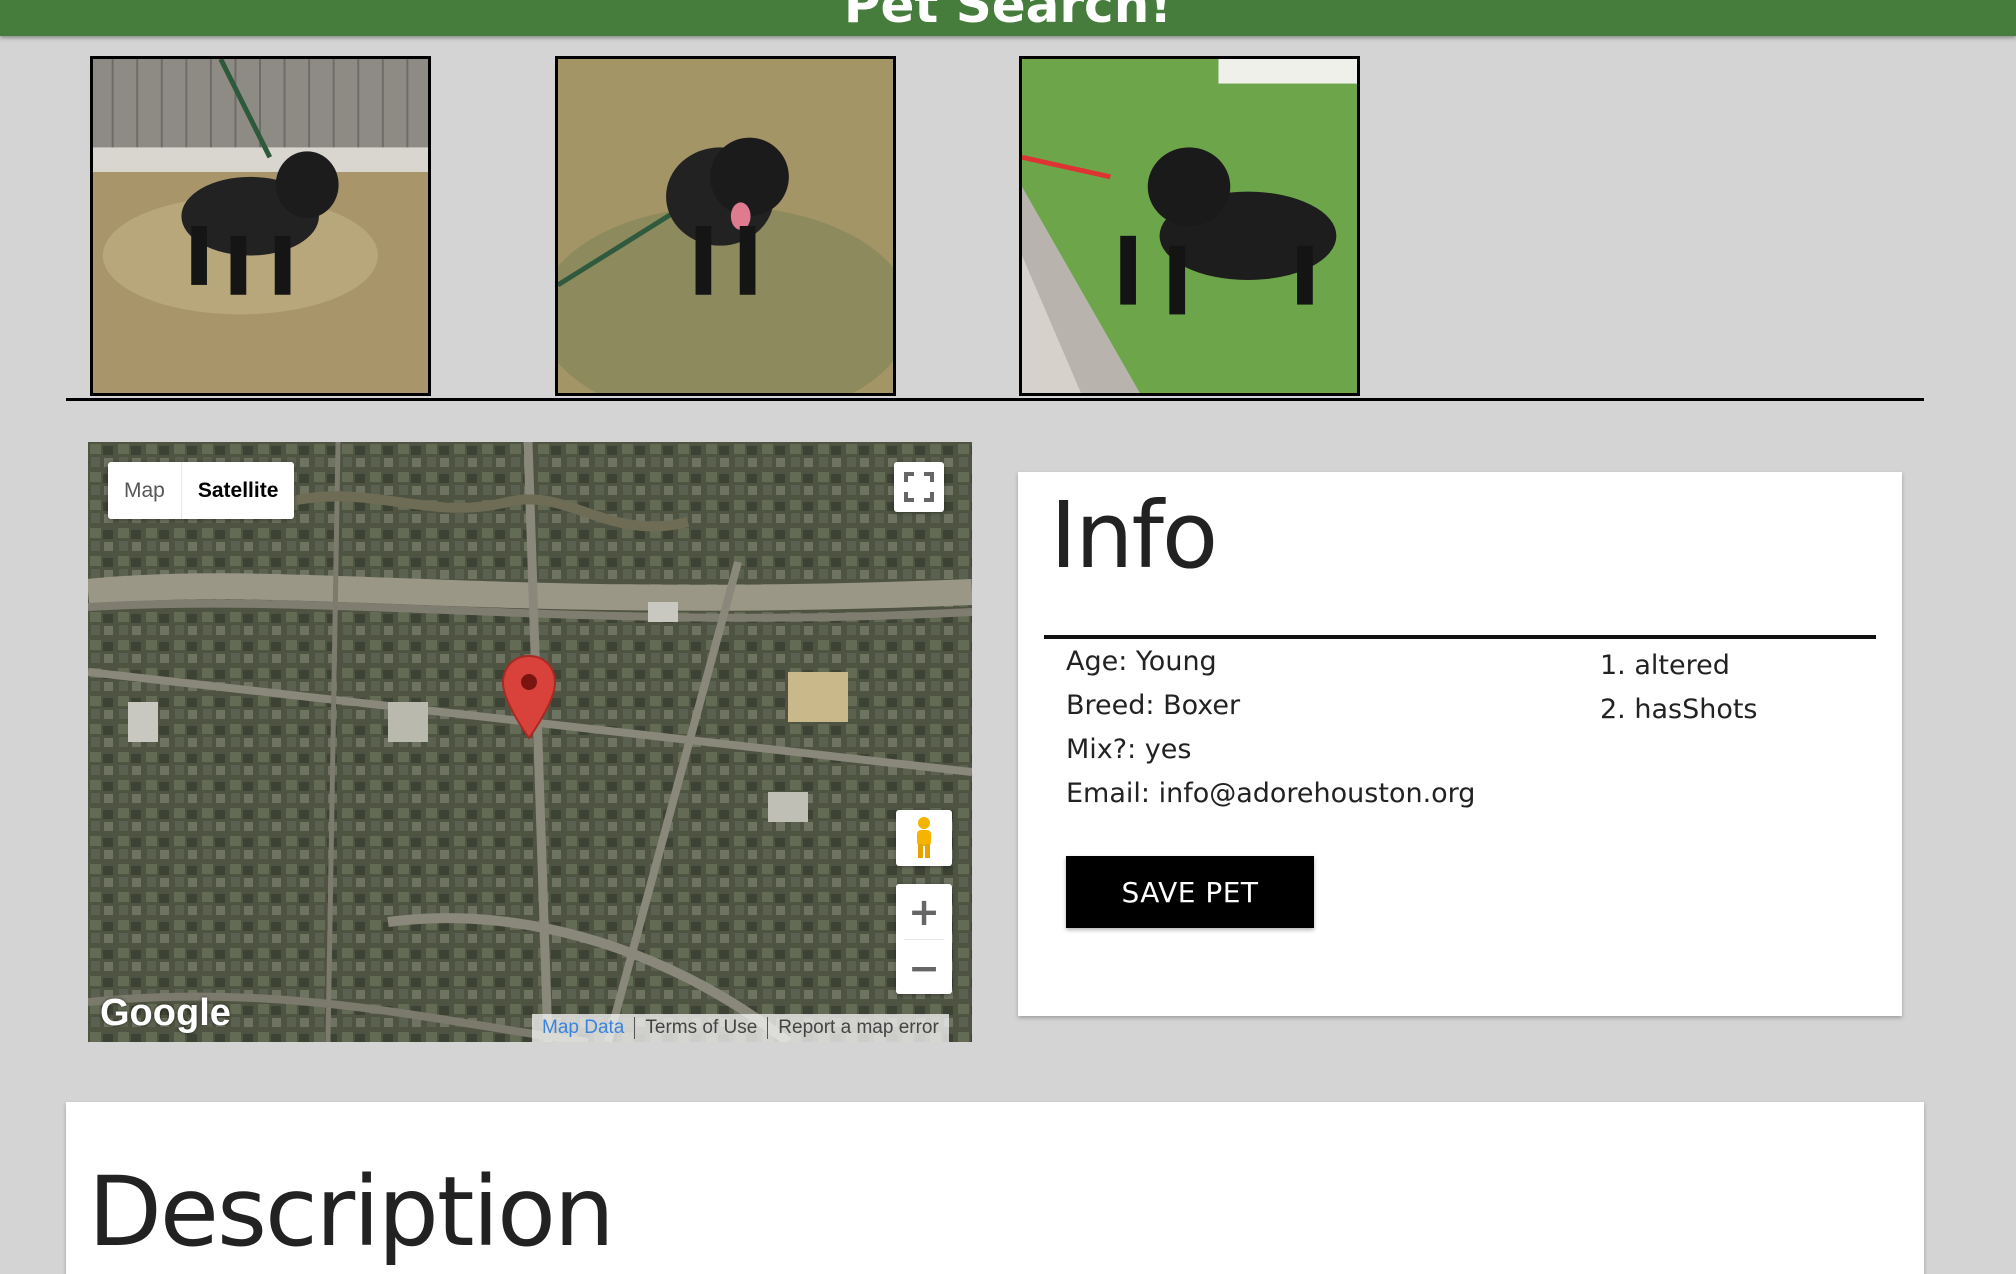 The image size is (2016, 1274). I want to click on page-title: Pet Search!, so click(1008, 17).